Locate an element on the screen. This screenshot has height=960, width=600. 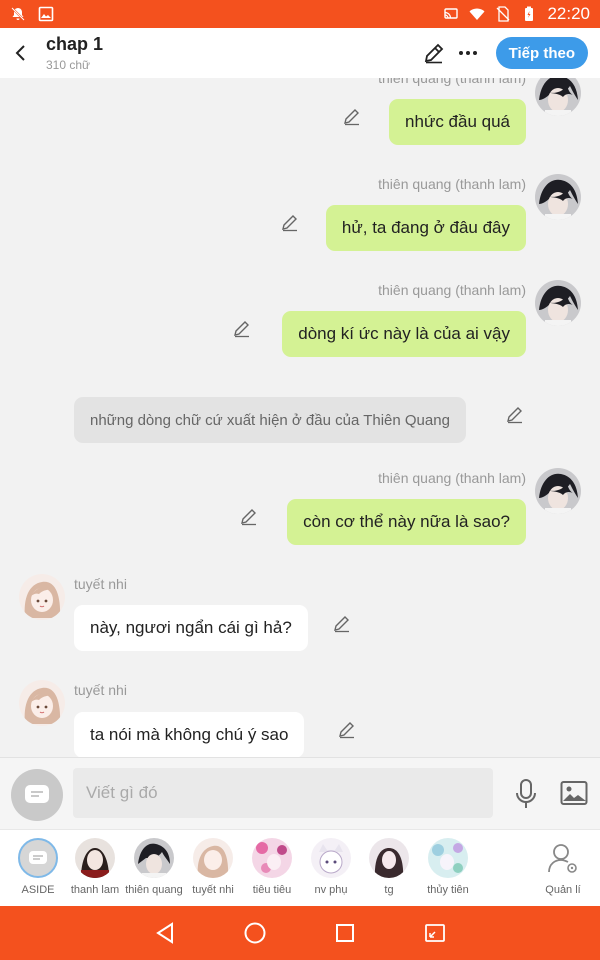
clock: 22:20 is located at coordinates (568, 13).